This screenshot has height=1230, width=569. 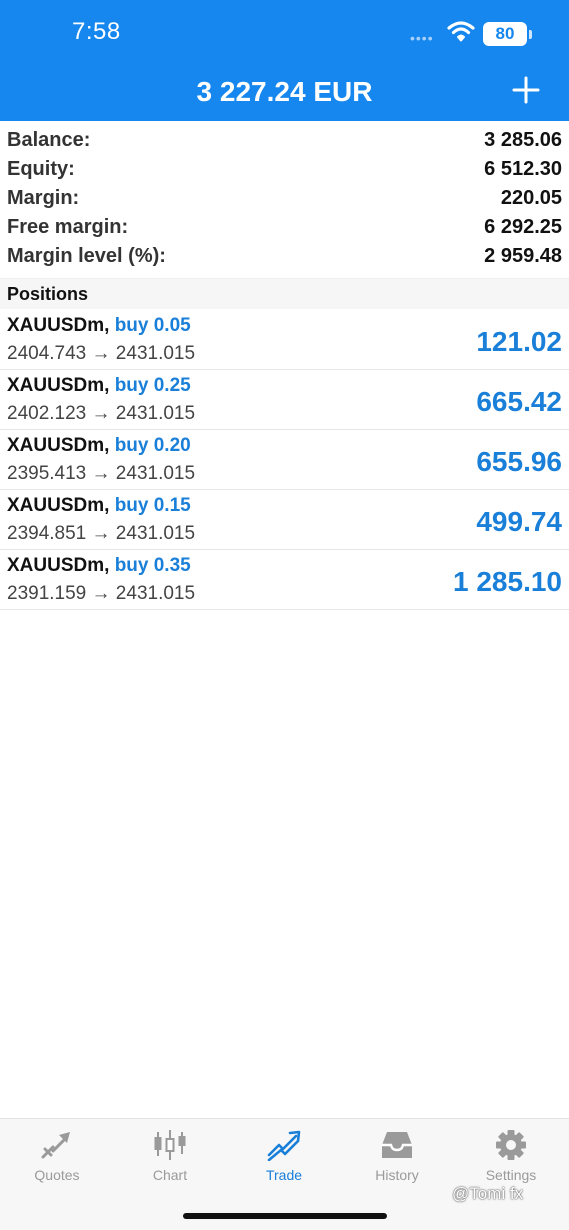 What do you see at coordinates (41, 169) in the screenshot?
I see `summary-label: Equity:` at bounding box center [41, 169].